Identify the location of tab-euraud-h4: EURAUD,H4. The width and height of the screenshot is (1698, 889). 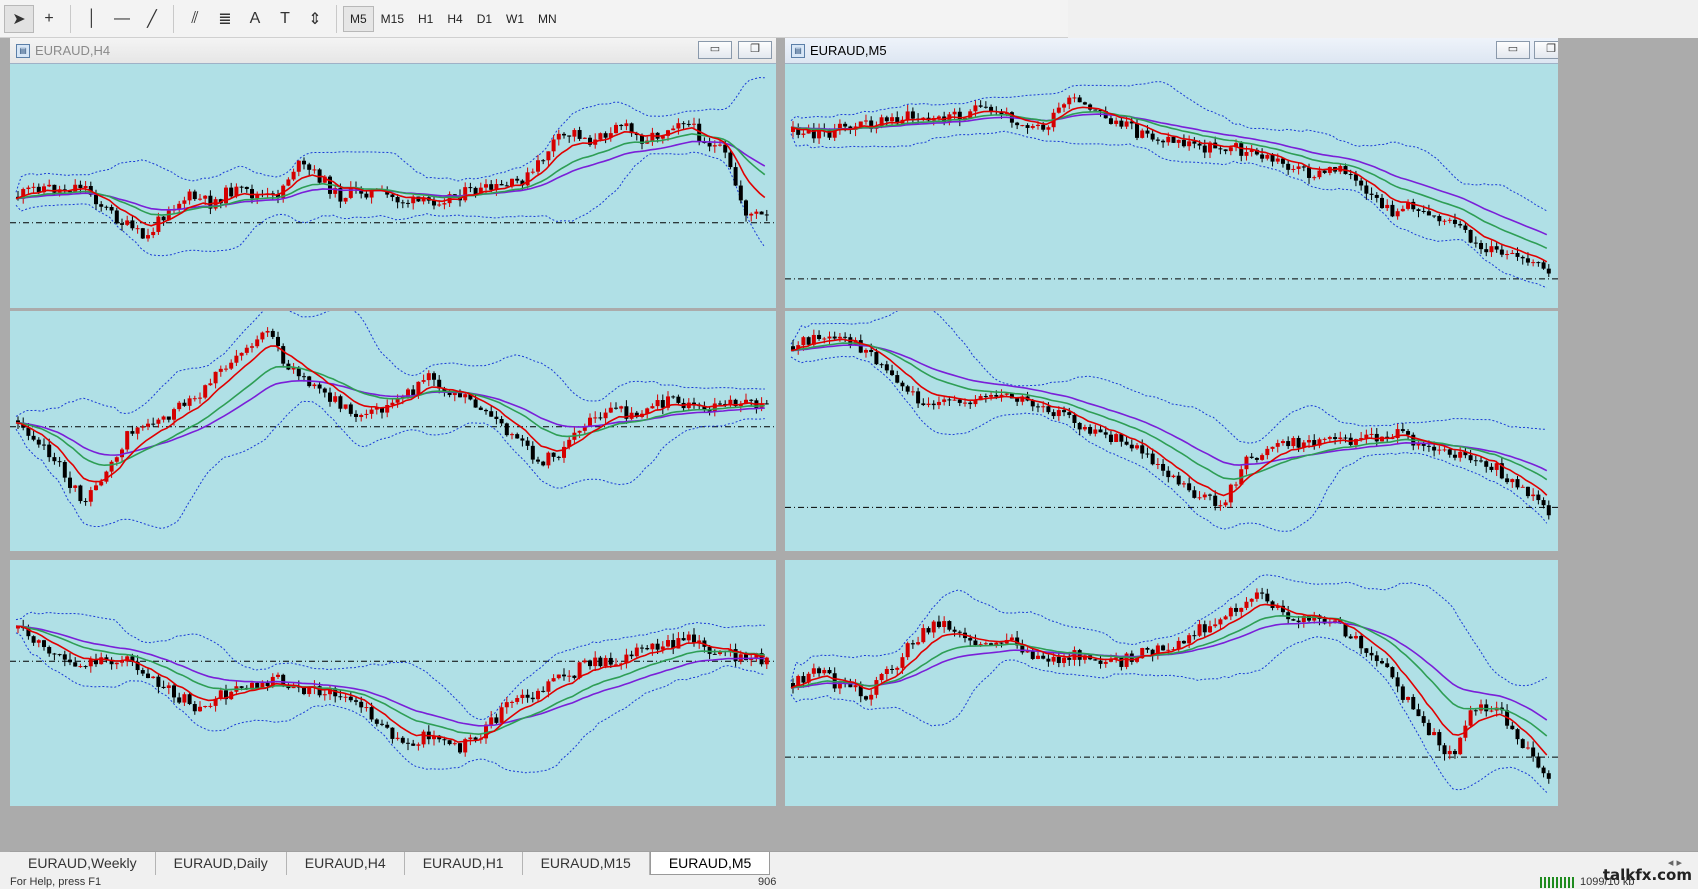
(346, 863).